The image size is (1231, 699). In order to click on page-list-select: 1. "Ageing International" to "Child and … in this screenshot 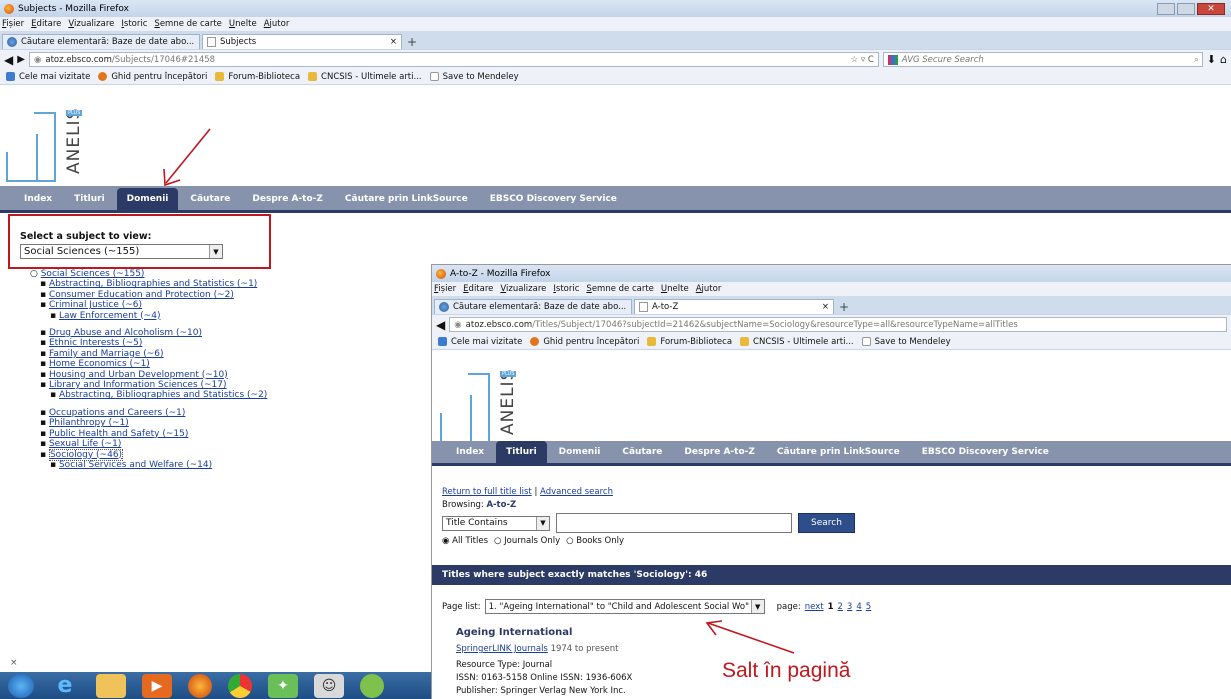, I will do `click(624, 606)`.